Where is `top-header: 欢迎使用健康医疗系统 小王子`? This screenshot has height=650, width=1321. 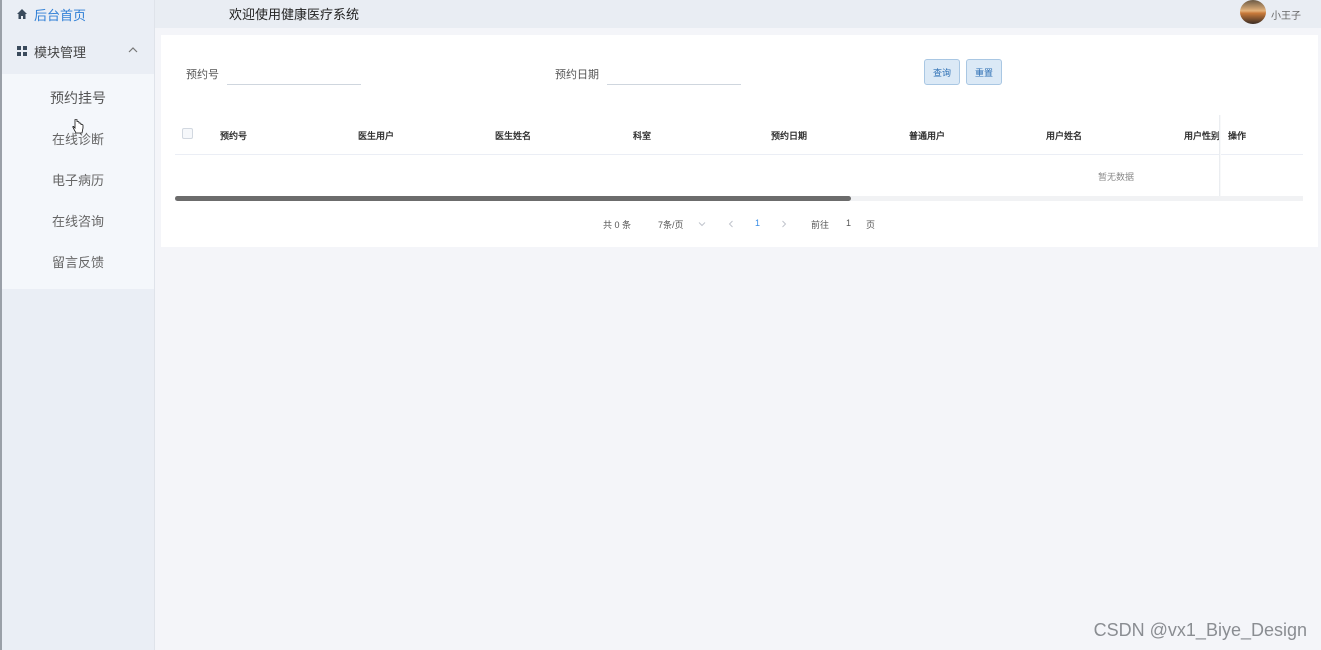 top-header: 欢迎使用健康医疗系统 小王子 is located at coordinates (738, 14).